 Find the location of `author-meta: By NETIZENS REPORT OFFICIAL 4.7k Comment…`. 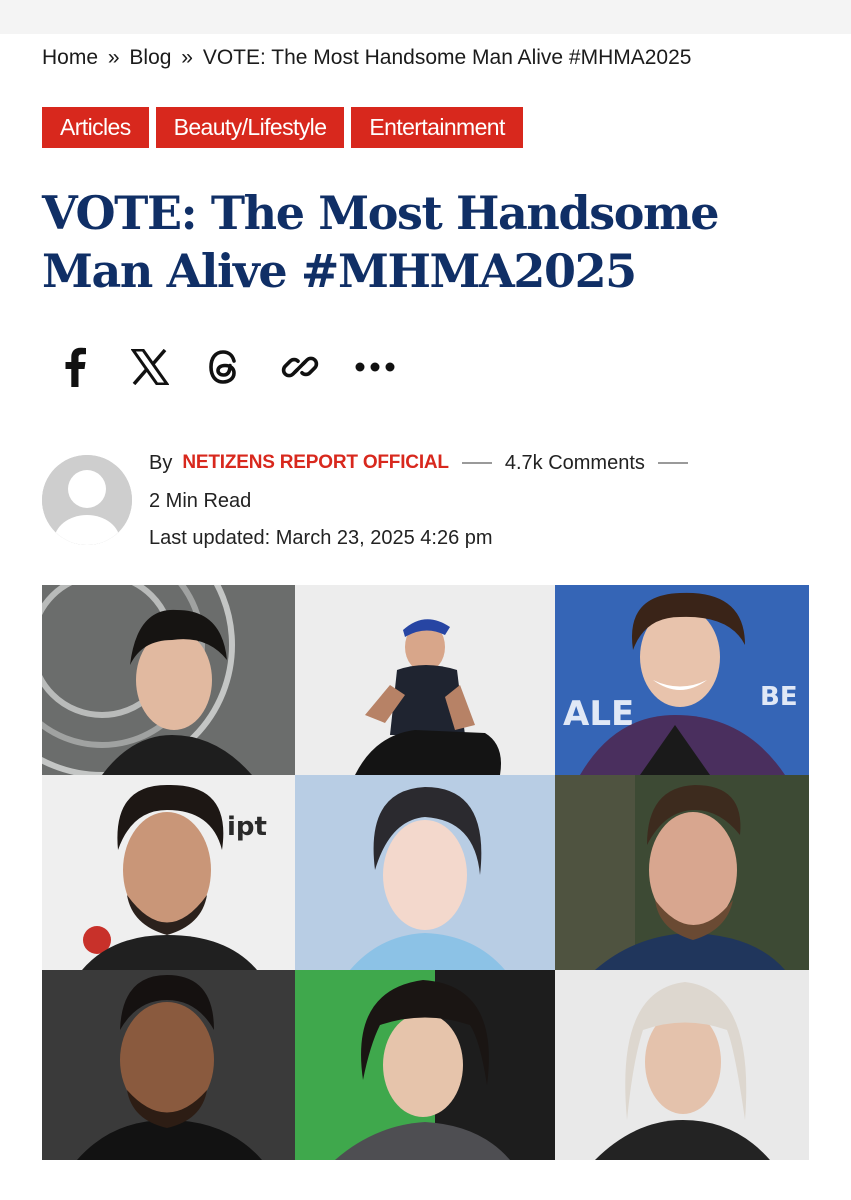

author-meta: By NETIZENS REPORT OFFICIAL 4.7k Comment… is located at coordinates (425, 500).